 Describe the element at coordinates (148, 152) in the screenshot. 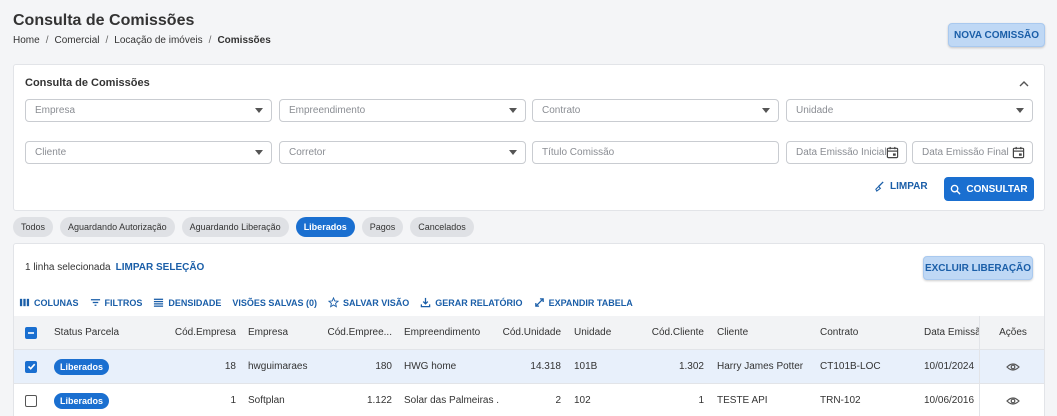

I see `cliente-select: Cliente` at that location.